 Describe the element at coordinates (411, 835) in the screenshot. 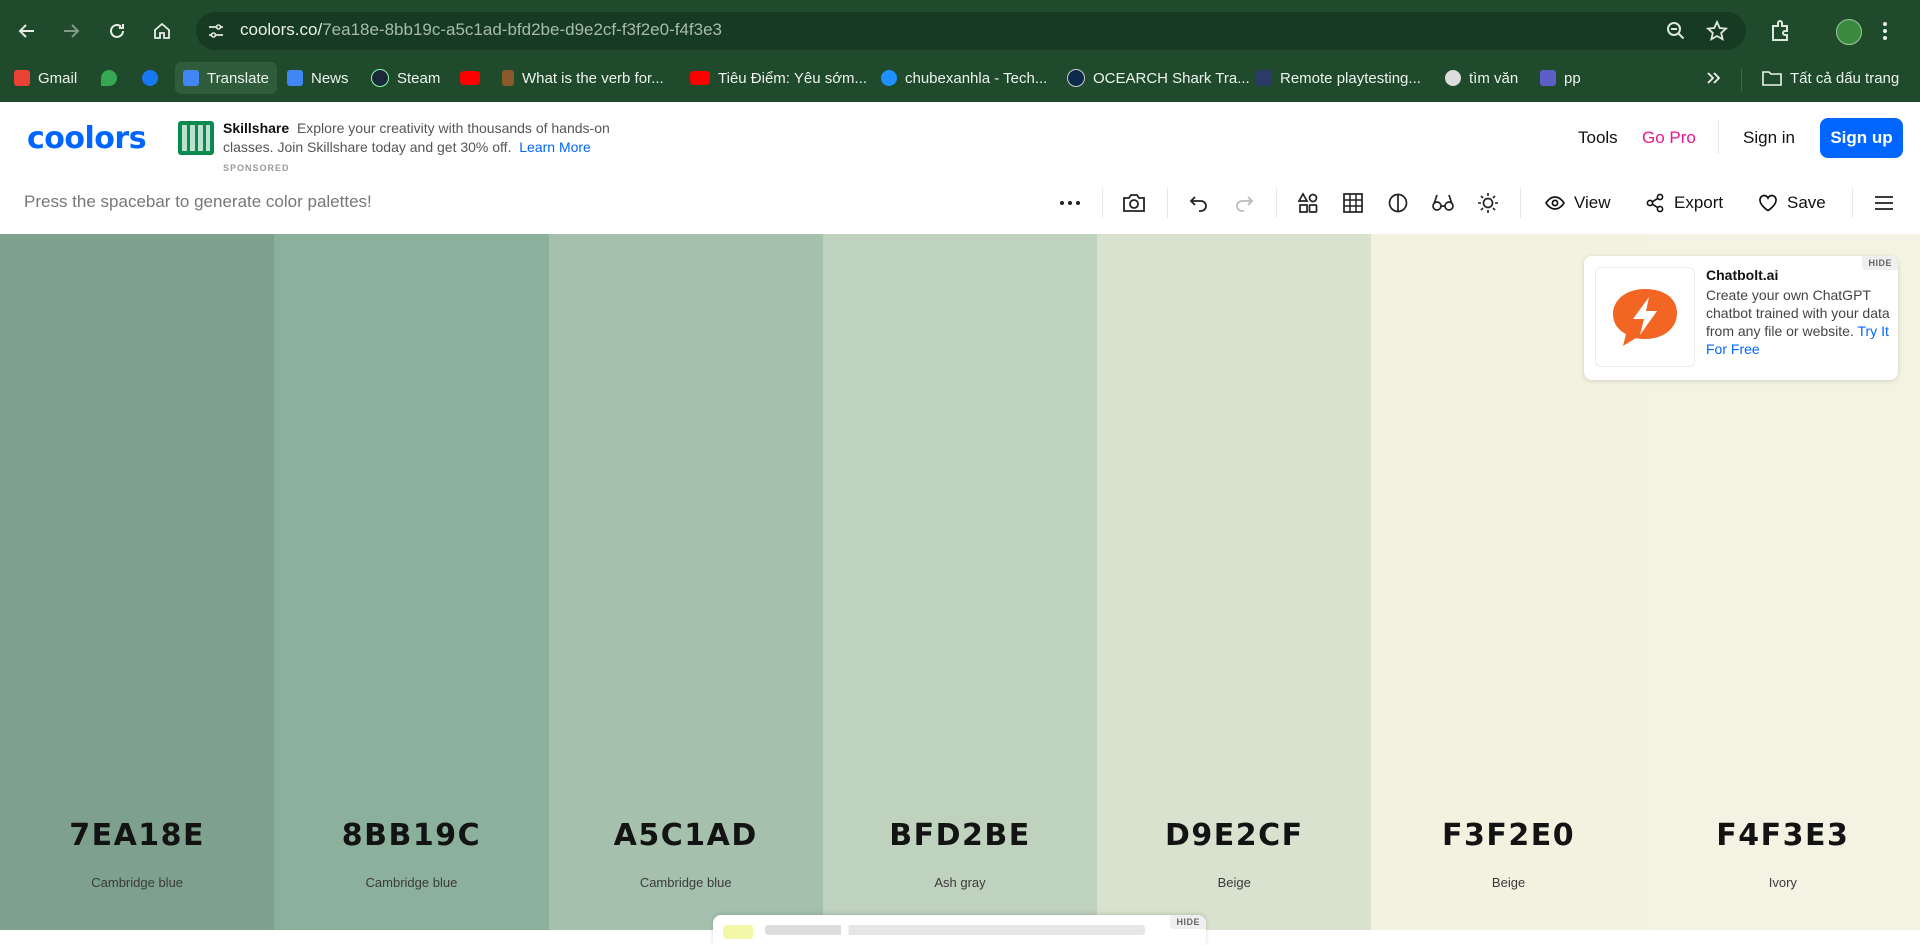

I see `swatch-hex: 8BB19C` at that location.